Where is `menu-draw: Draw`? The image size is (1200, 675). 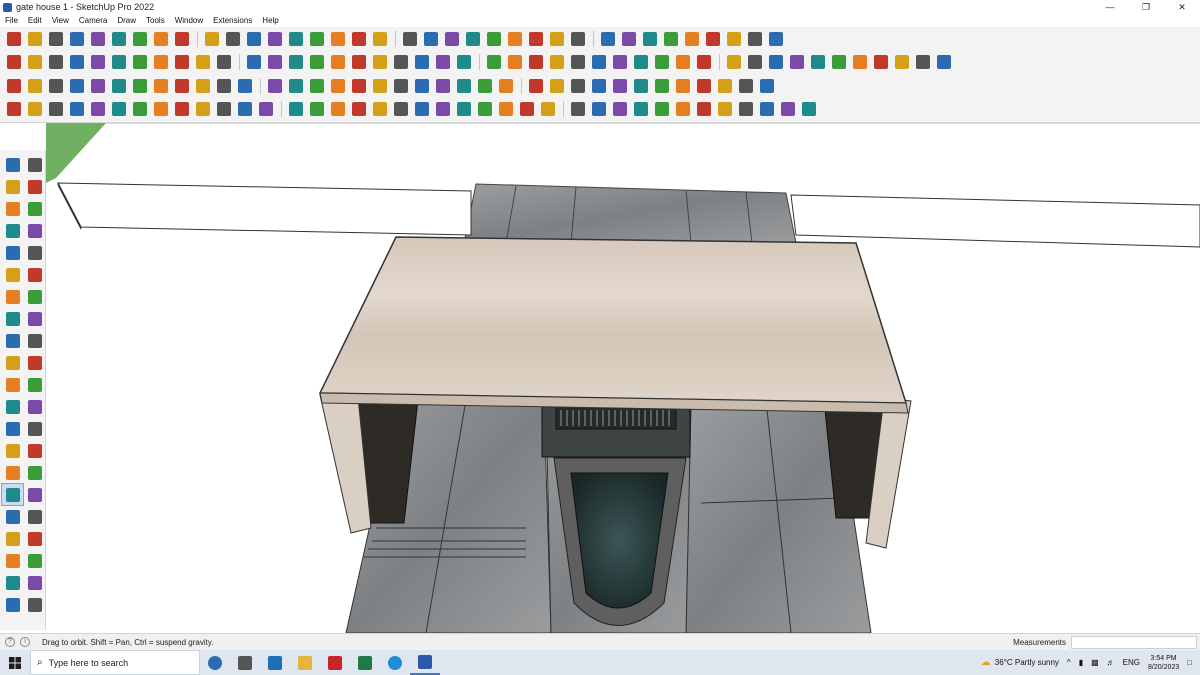
menu-draw: Draw is located at coordinates (126, 20).